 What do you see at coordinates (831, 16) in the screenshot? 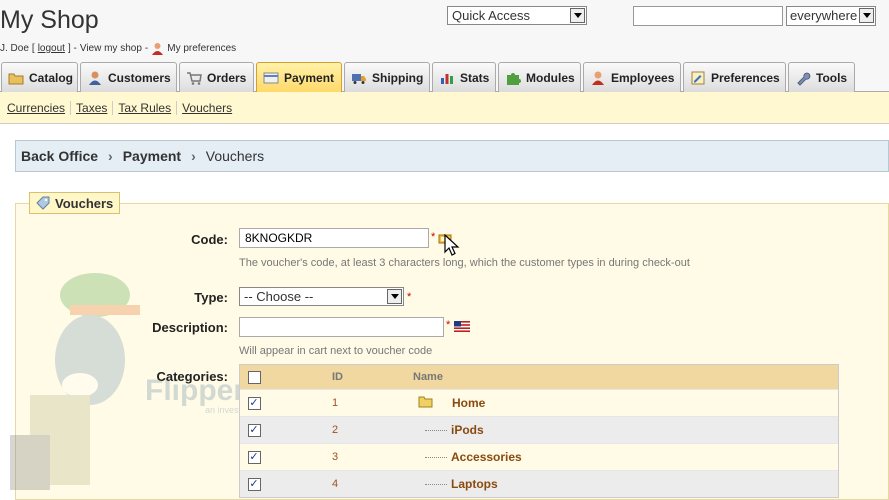
I see `search-scope-select: everywhere` at bounding box center [831, 16].